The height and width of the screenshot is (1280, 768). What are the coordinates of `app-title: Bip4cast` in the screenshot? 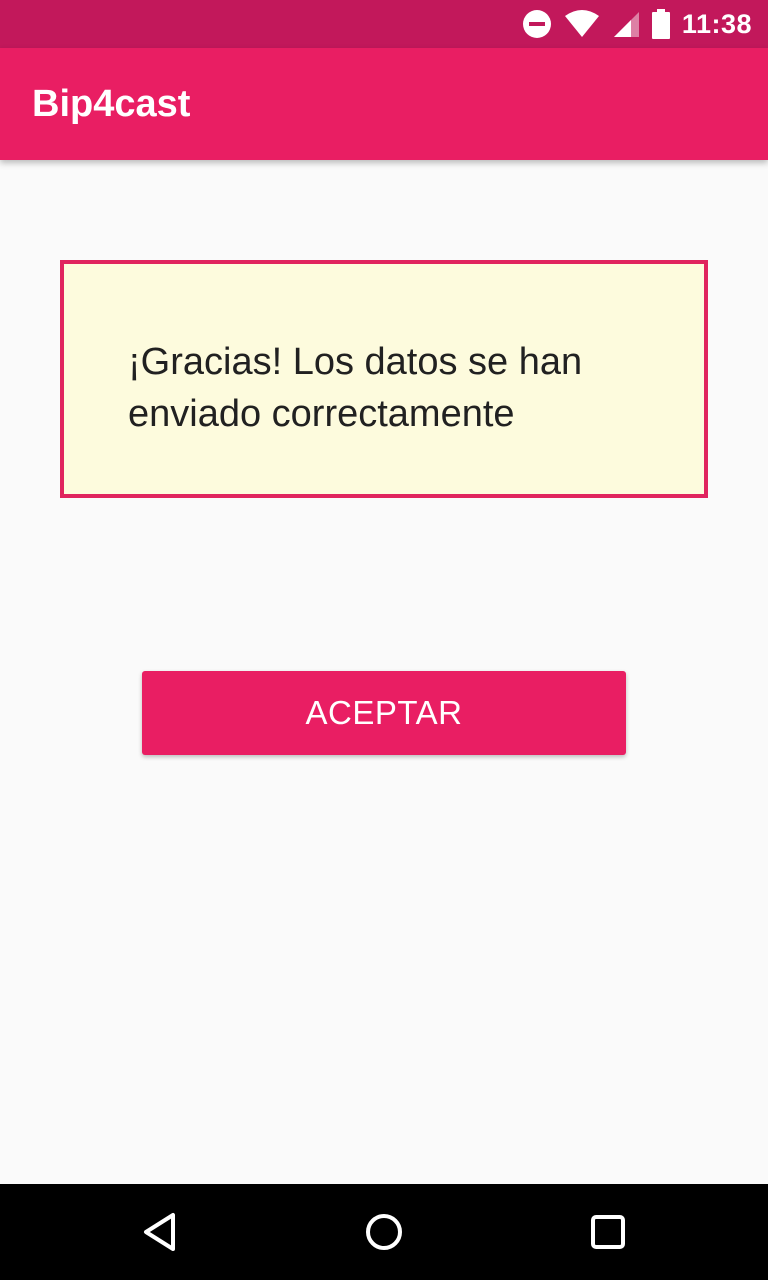 It's located at (111, 104).